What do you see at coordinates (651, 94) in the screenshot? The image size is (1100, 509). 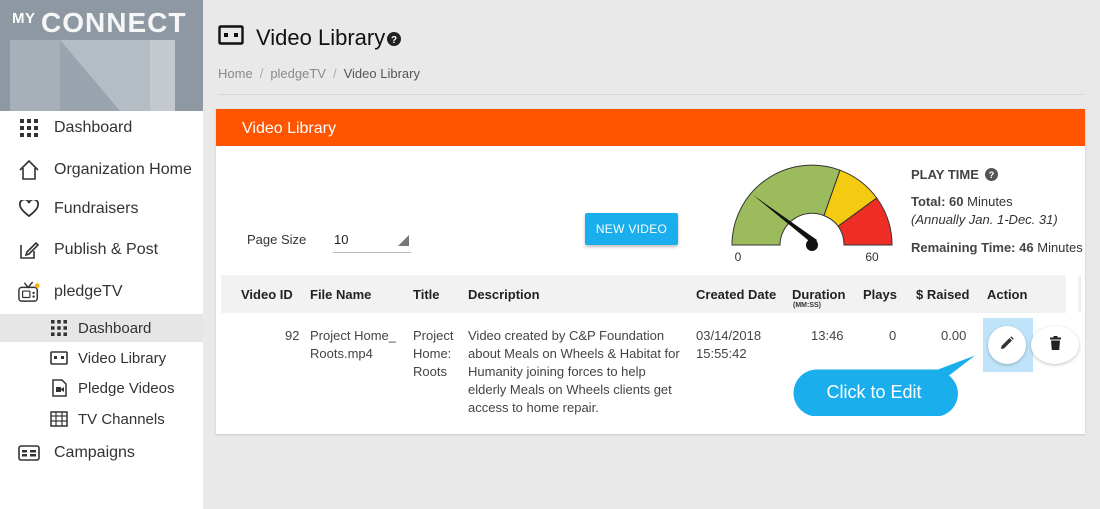 I see `header-divider` at bounding box center [651, 94].